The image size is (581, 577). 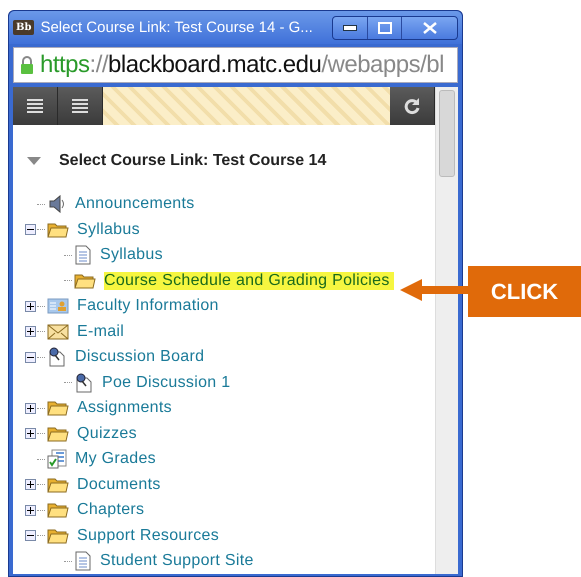 I want to click on panel-heading: Select Course Link: Test Course 14, so click(x=192, y=161).